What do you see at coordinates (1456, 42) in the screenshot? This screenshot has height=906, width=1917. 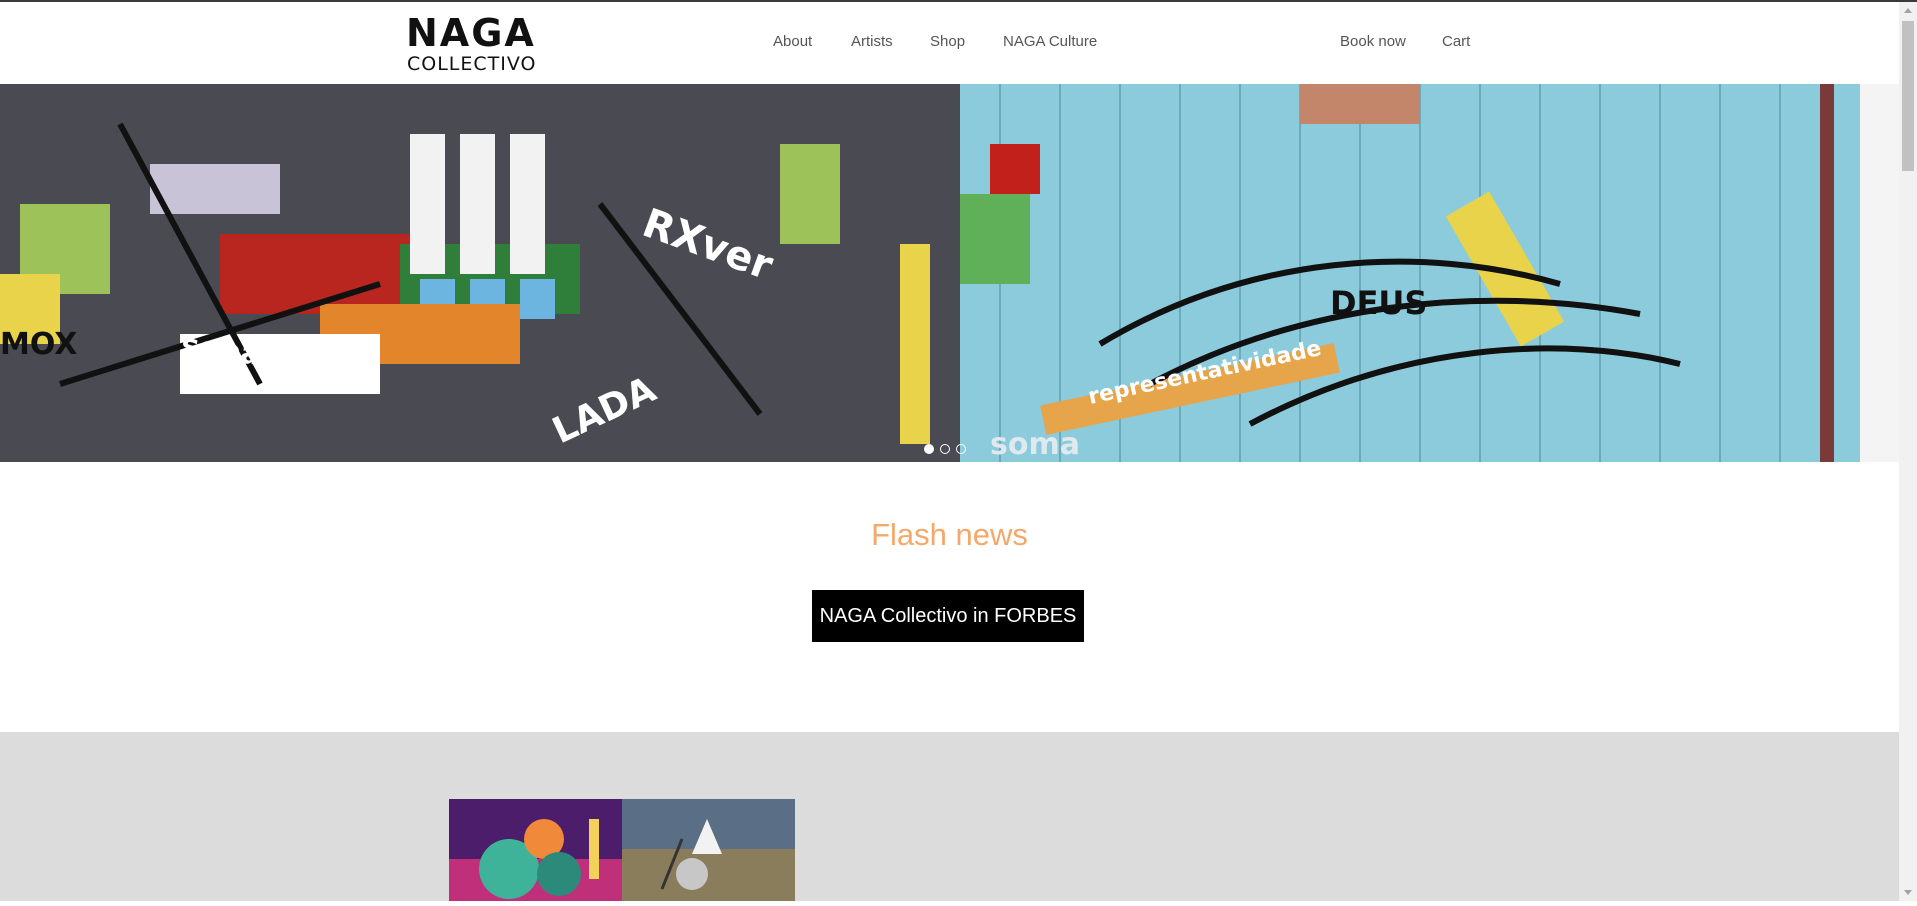 I see `nav-cart: Cart` at bounding box center [1456, 42].